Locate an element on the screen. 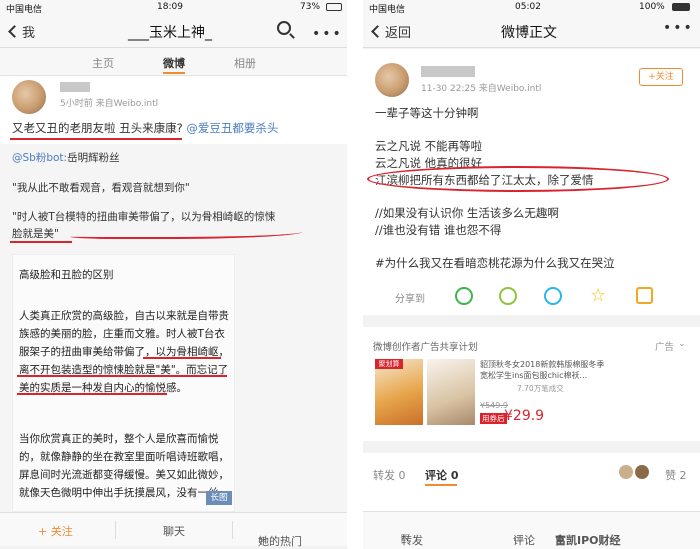  qzone-star-icon: ☆ is located at coordinates (598, 295).